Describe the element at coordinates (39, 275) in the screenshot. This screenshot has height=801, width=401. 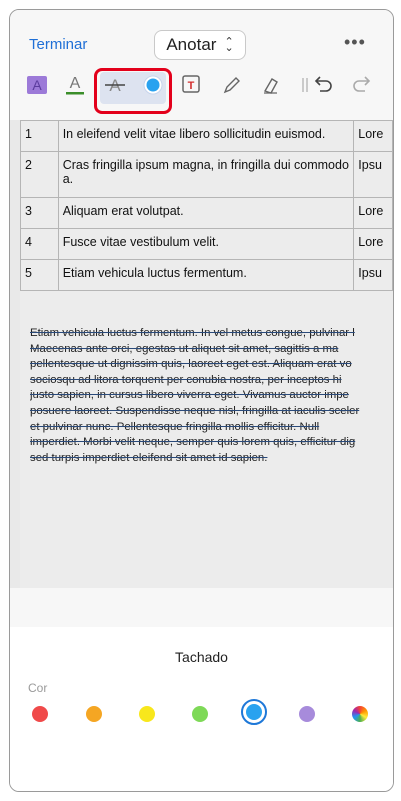
I see `row-number: 5` at that location.